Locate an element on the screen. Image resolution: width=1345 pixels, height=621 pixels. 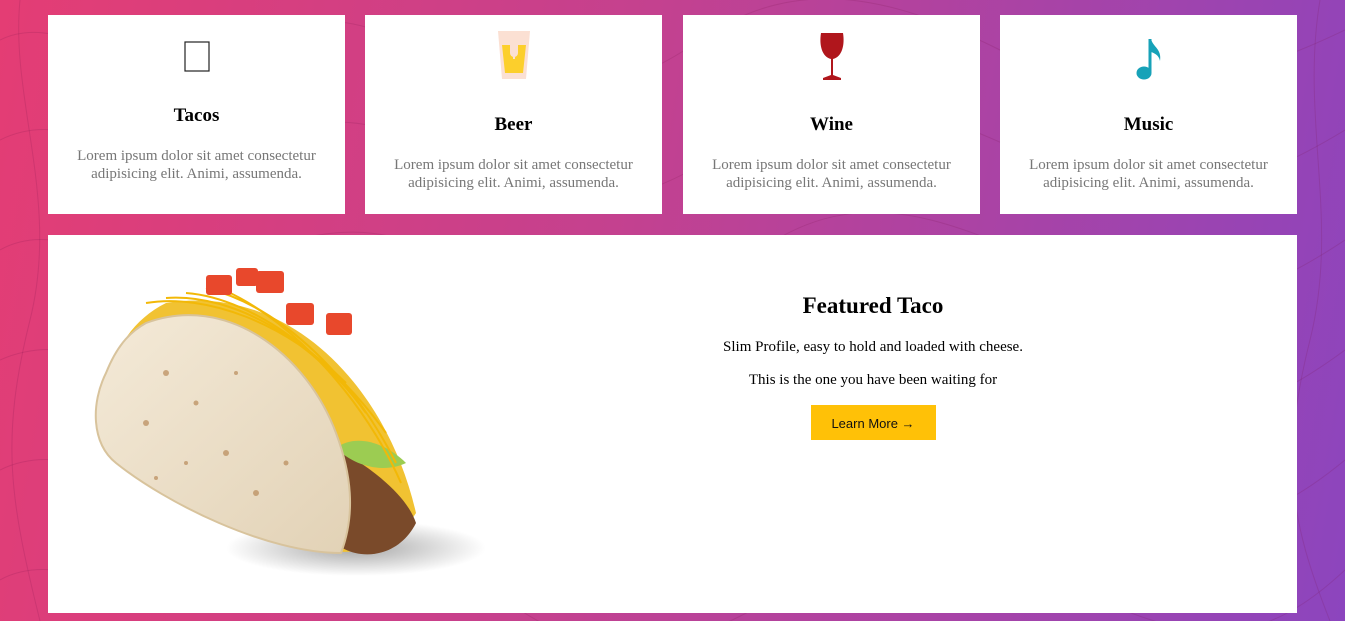
taco-icon is located at coordinates (196, 56).